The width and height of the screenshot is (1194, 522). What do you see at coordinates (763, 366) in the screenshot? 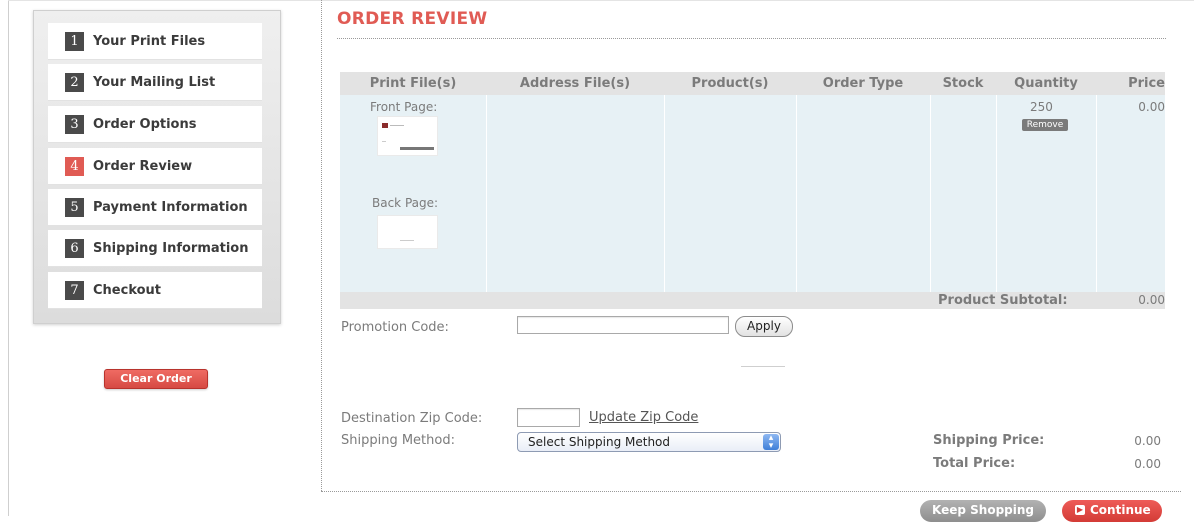
I see `promotion-divider` at bounding box center [763, 366].